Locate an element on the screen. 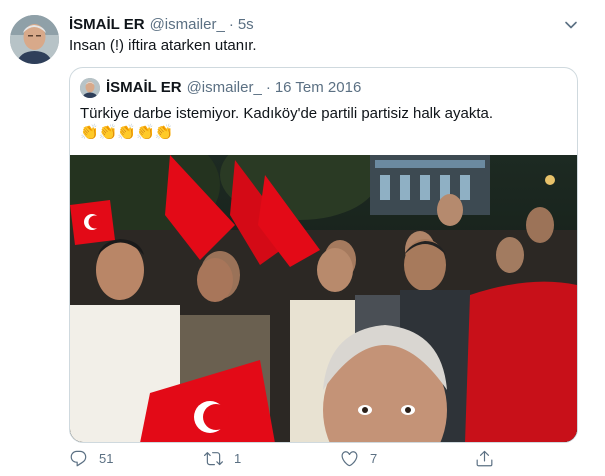 The width and height of the screenshot is (605, 476). share-button is located at coordinates (484, 458).